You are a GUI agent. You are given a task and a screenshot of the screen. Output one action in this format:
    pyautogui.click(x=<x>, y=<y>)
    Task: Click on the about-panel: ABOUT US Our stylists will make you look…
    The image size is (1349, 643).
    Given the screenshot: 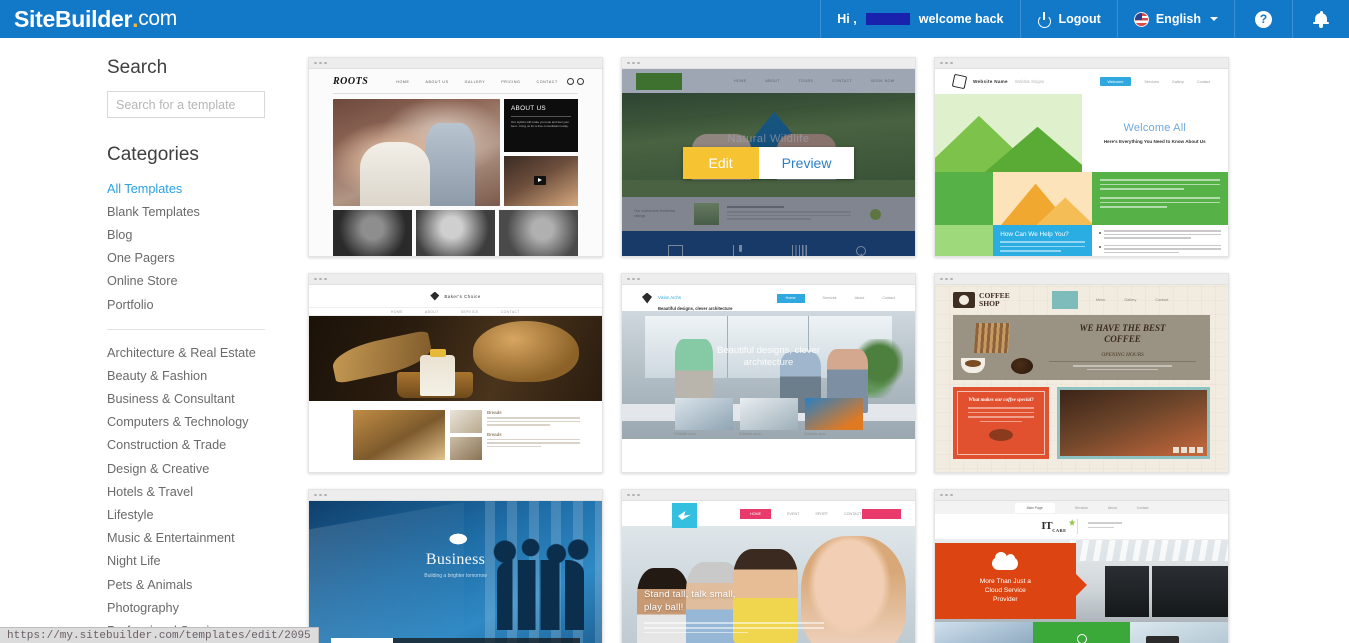 What is the action you would take?
    pyautogui.click(x=541, y=125)
    